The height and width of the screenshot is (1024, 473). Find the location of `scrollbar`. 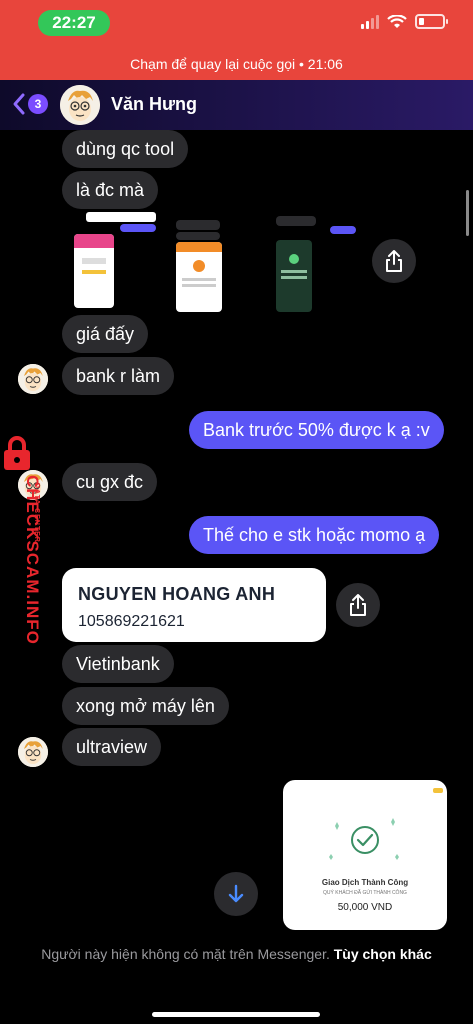

scrollbar is located at coordinates (467, 213).